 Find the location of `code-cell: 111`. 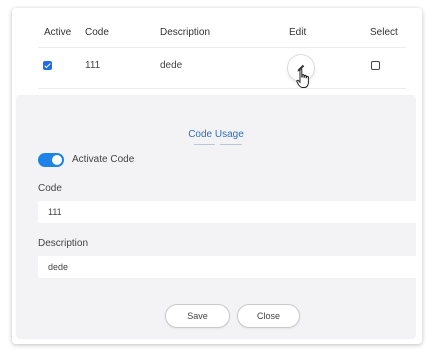

code-cell: 111 is located at coordinates (93, 65).